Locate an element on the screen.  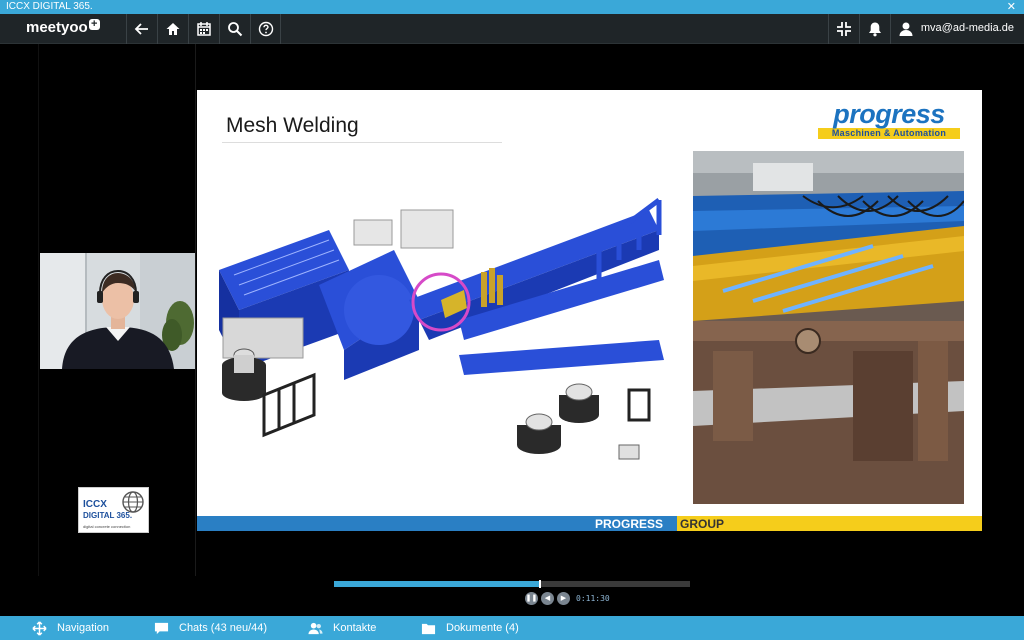
footer-brand-right: GROUP is located at coordinates (702, 524).